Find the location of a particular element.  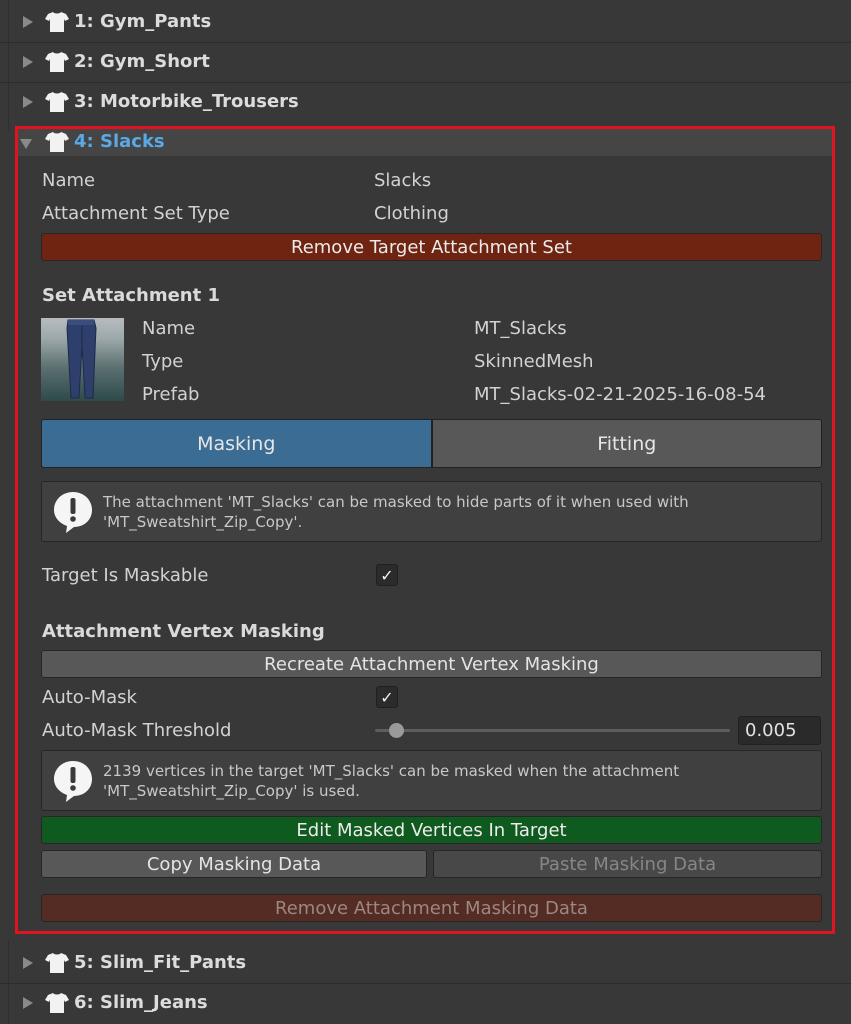

auto-mask-threshold-label: Auto-Mask Threshold is located at coordinates (137, 730).